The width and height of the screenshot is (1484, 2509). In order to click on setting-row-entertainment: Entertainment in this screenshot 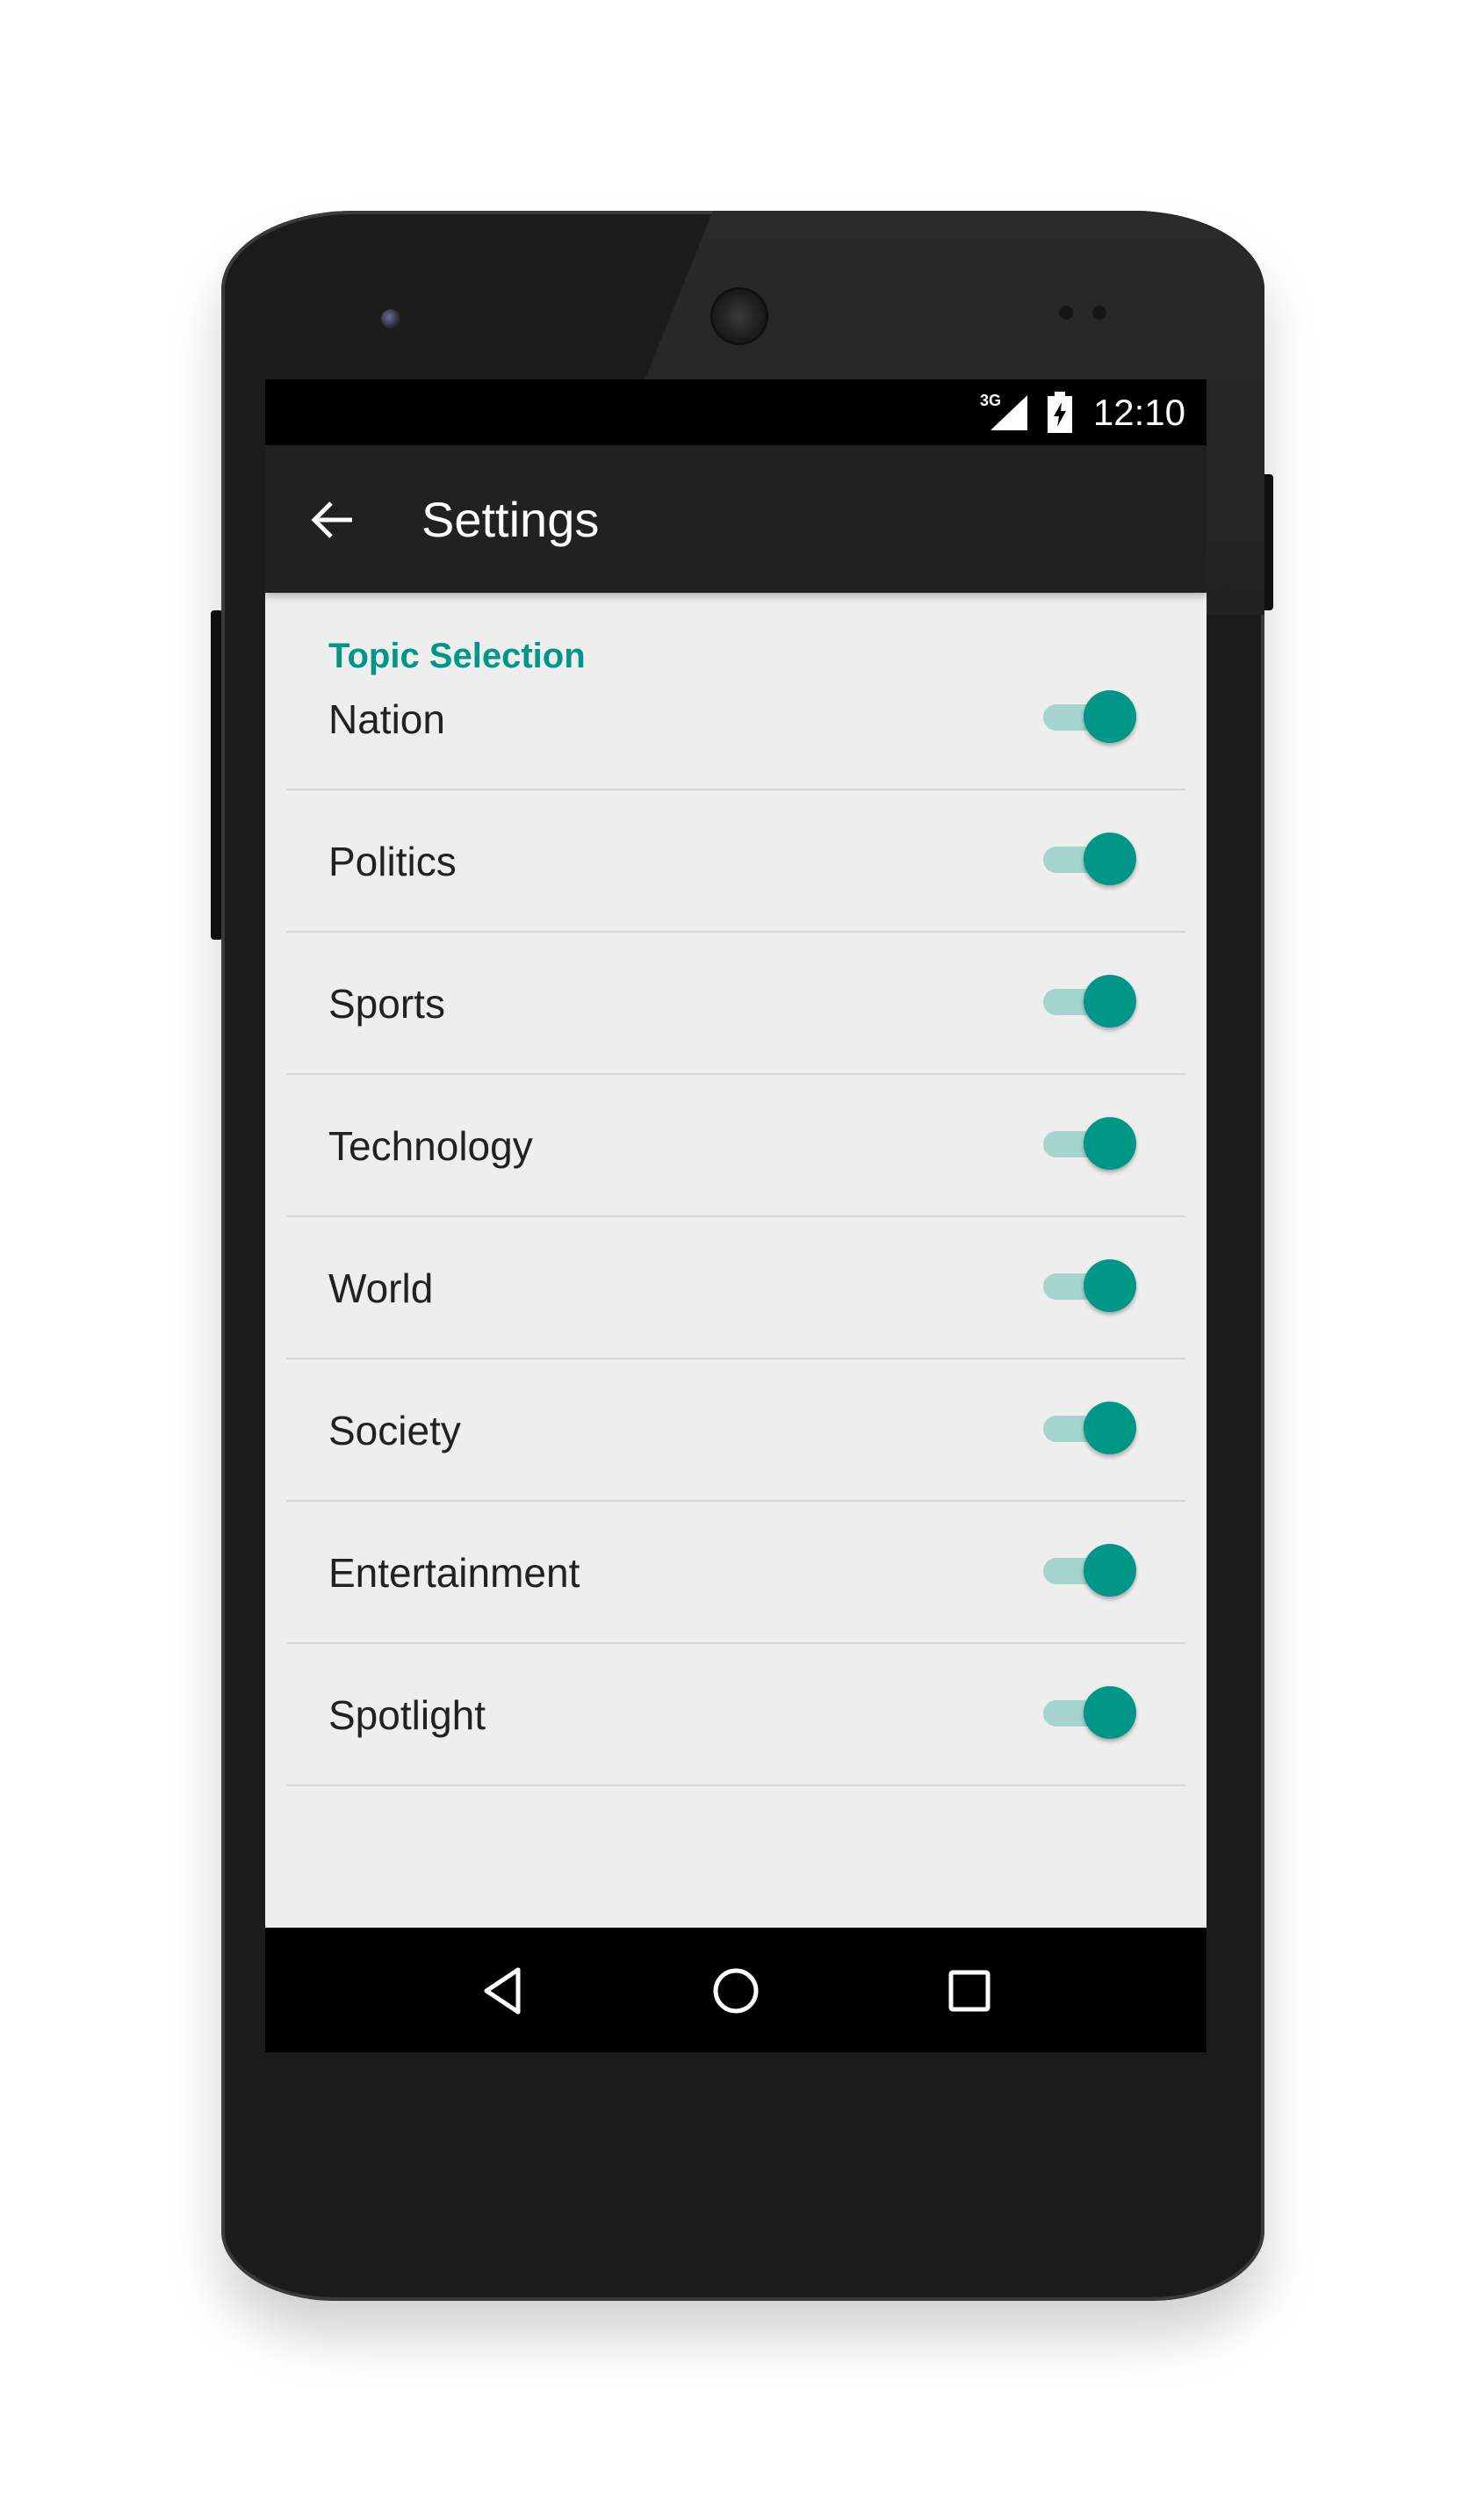, I will do `click(735, 1573)`.